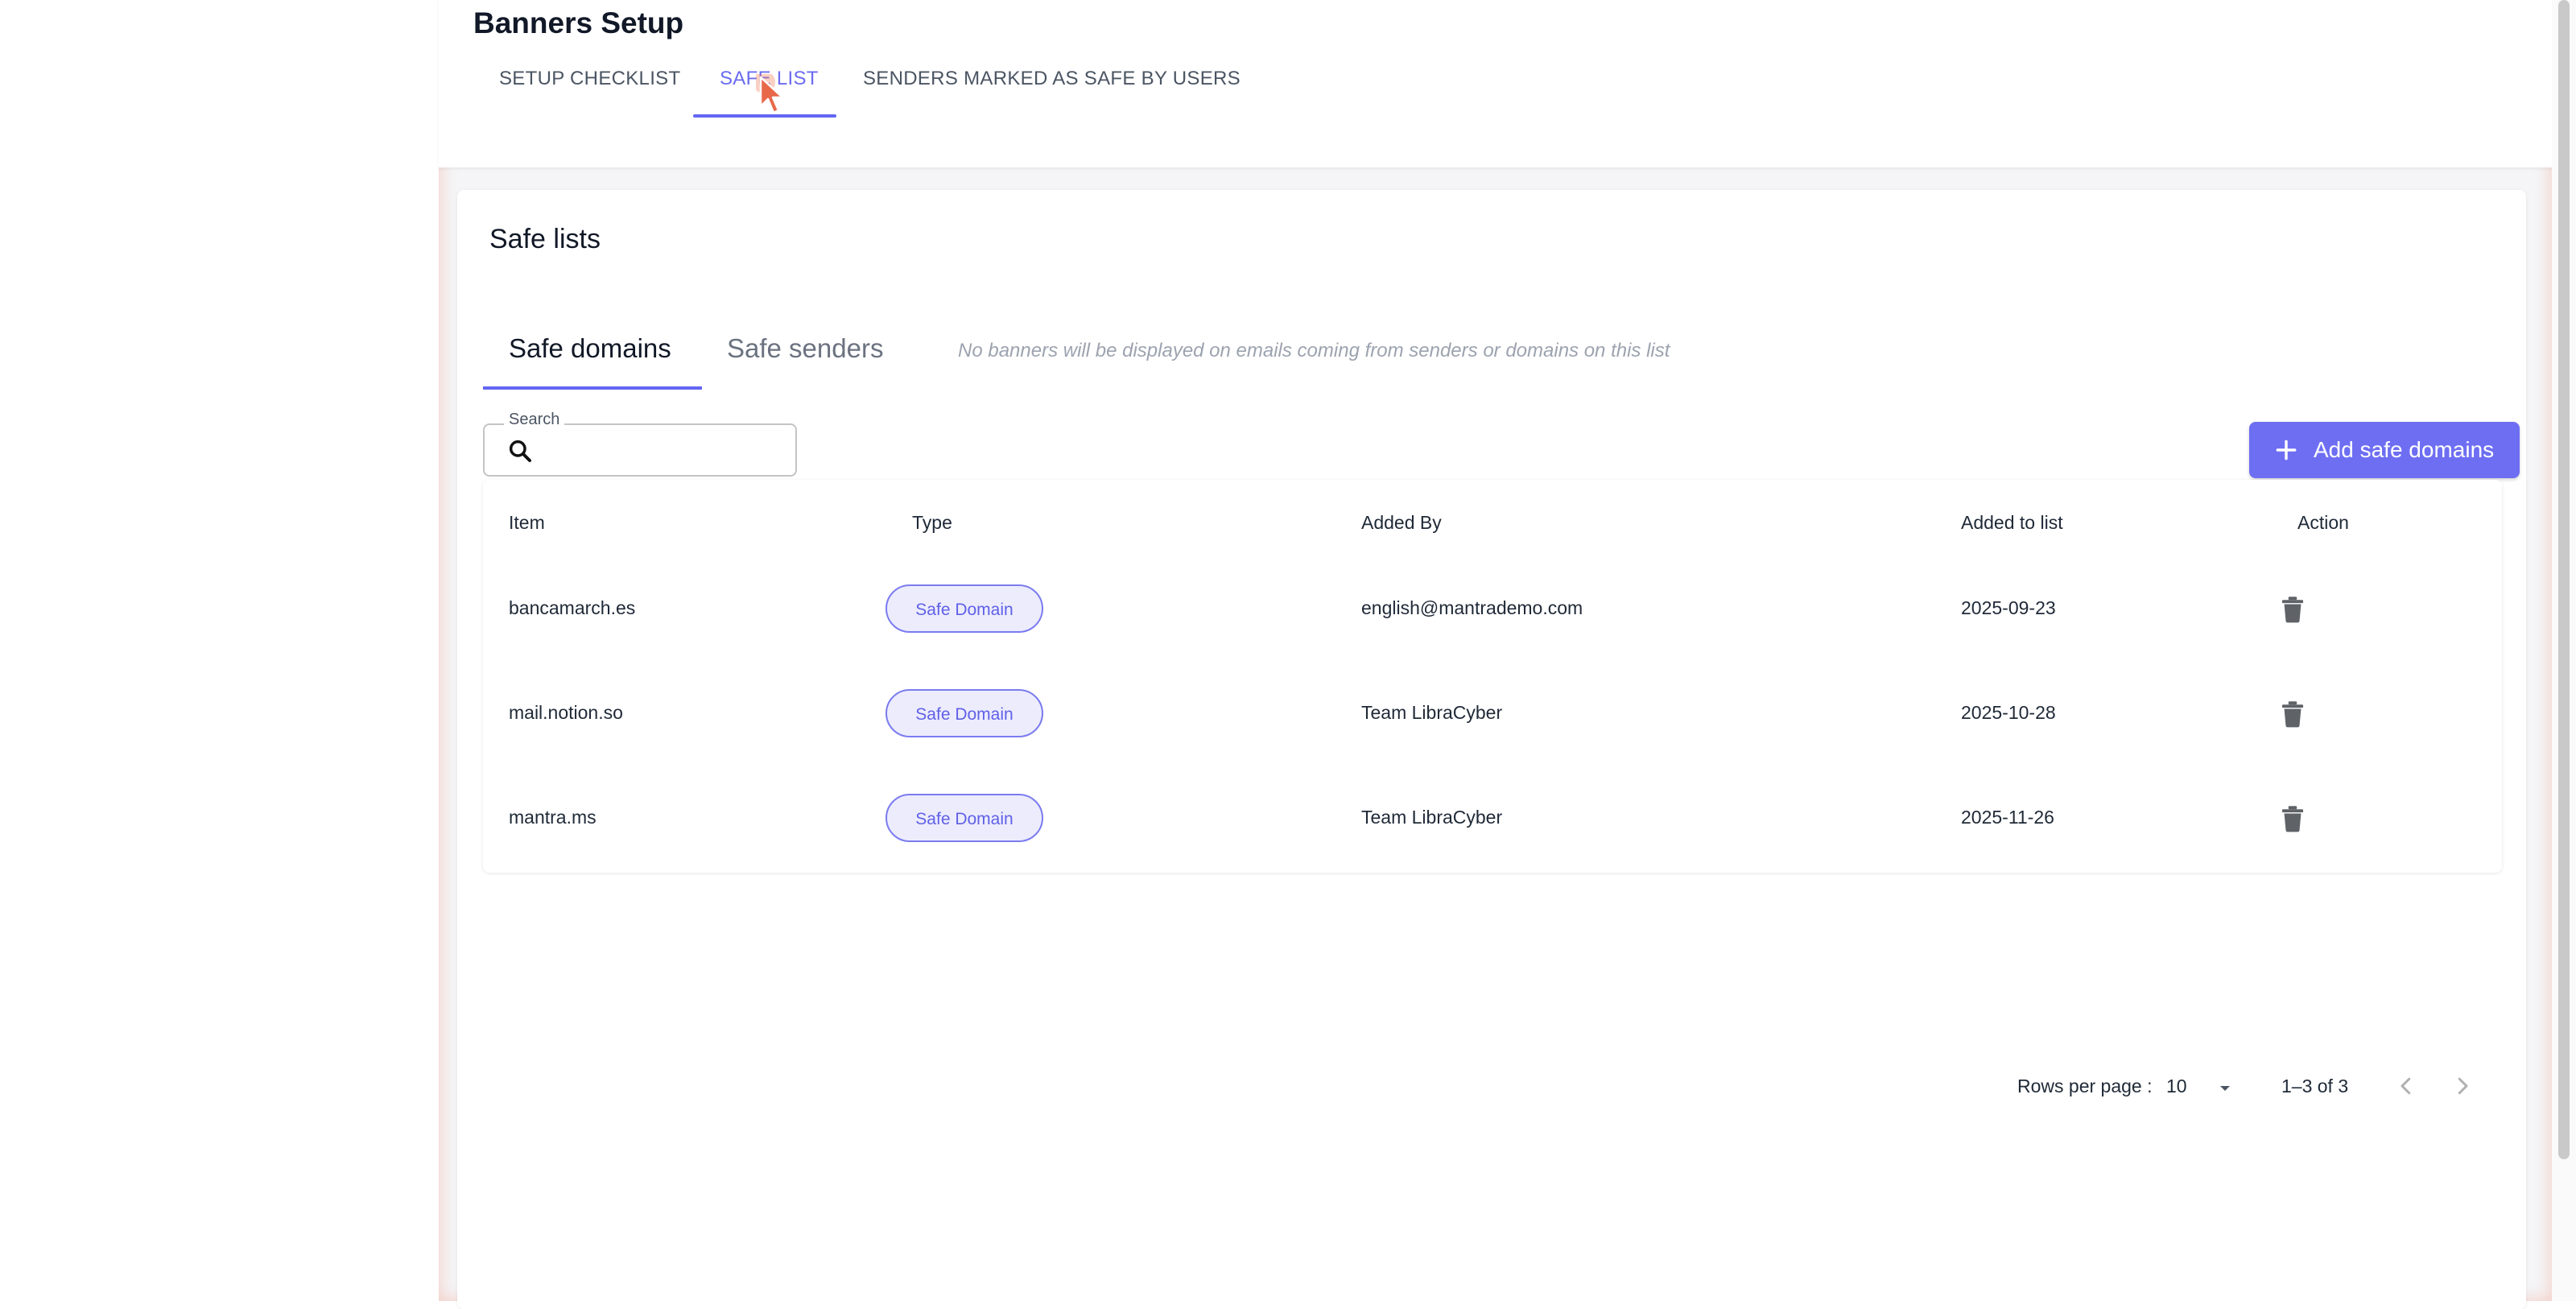 The height and width of the screenshot is (1309, 2576). Describe the element at coordinates (553, 817) in the screenshot. I see `row-item: mantra.ms` at that location.